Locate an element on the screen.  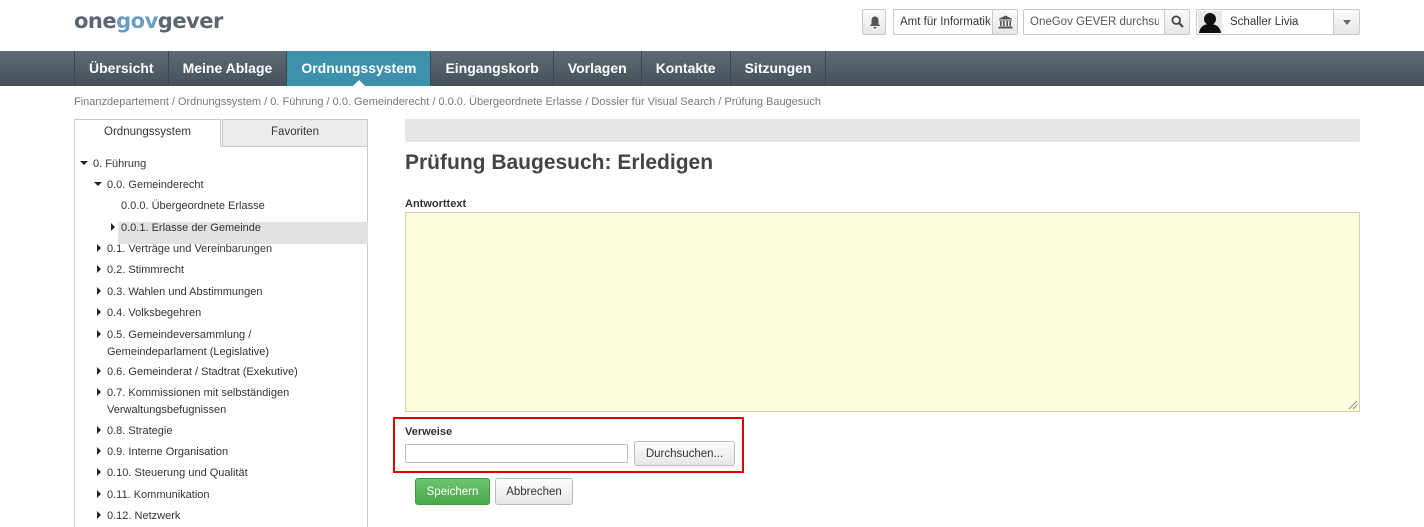
tree-item-label: 0.0.1. Erlasse der Gemeinde is located at coordinates (191, 228).